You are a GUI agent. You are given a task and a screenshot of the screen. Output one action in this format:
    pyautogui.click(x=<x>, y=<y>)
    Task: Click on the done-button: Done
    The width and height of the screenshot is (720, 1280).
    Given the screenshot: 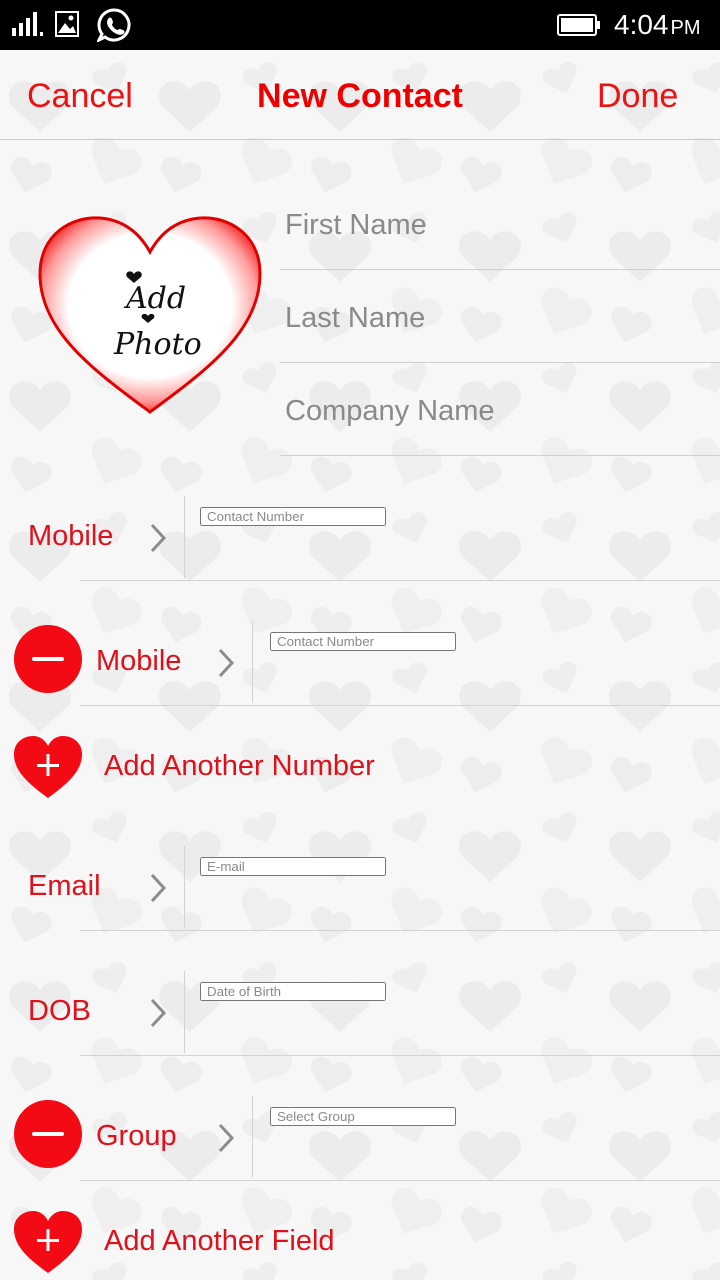 What is the action you would take?
    pyautogui.click(x=637, y=96)
    